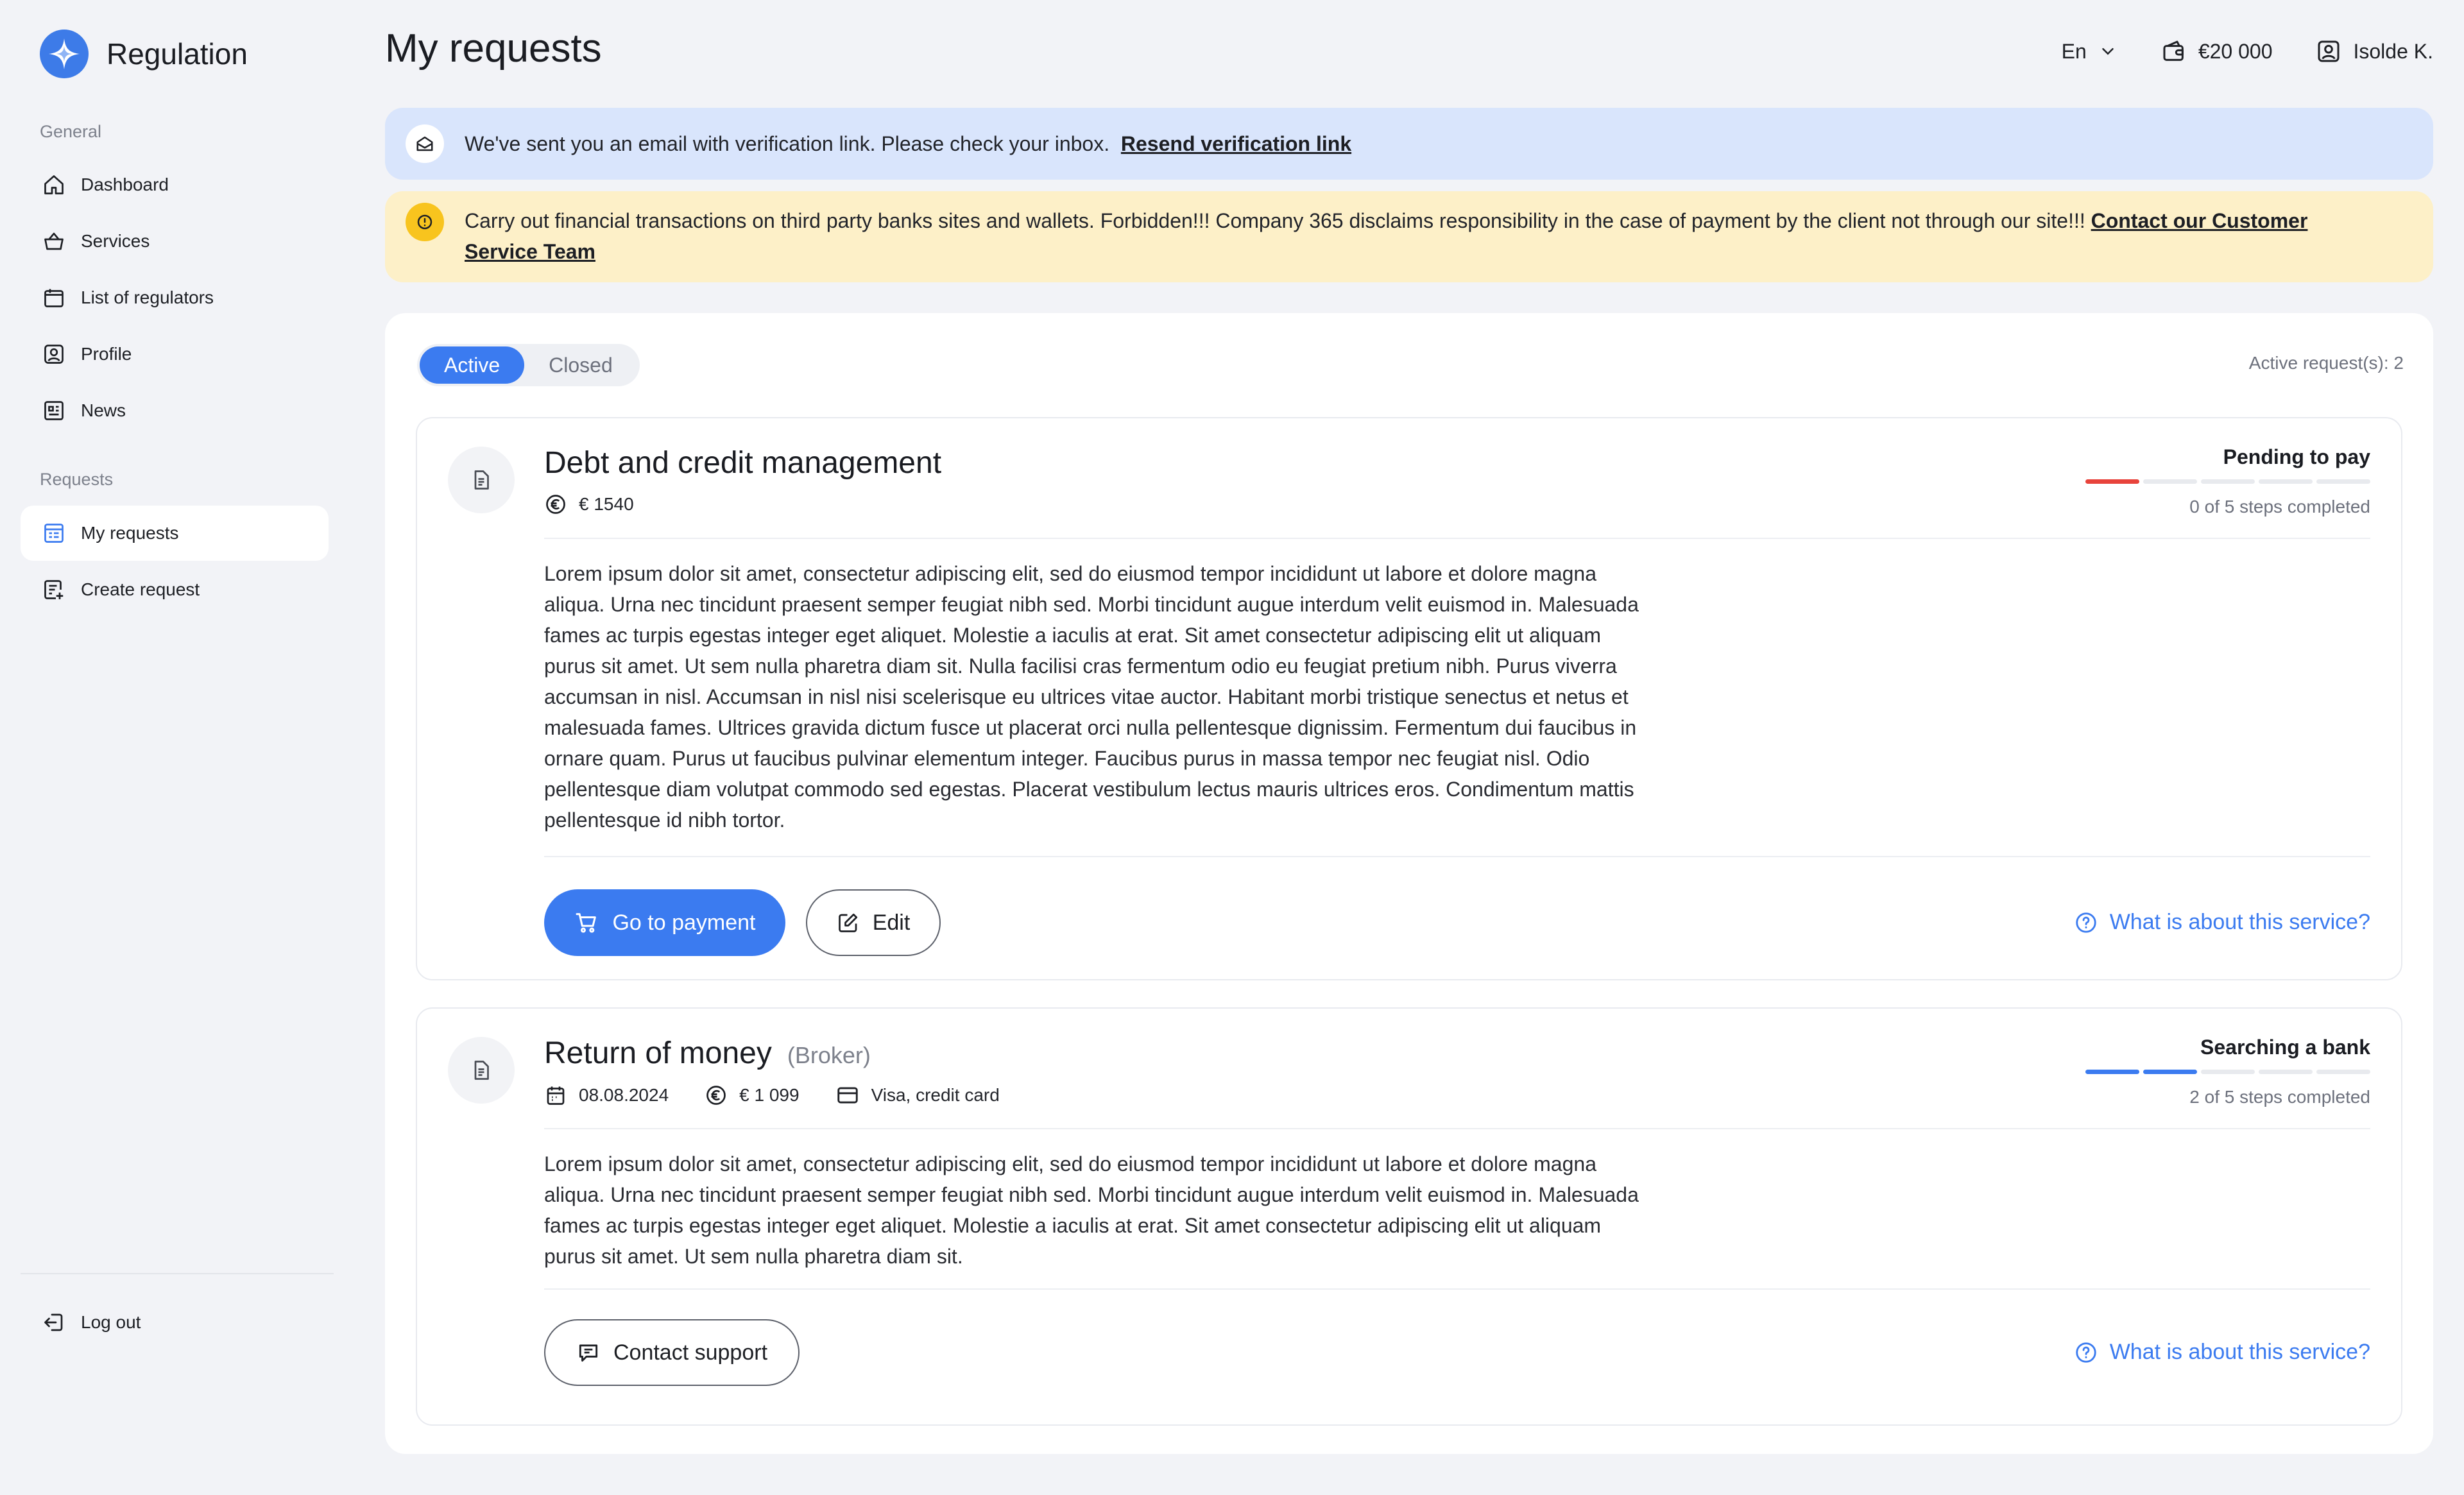 This screenshot has width=2464, height=1495. Describe the element at coordinates (473, 365) in the screenshot. I see `tab-active: Active` at that location.